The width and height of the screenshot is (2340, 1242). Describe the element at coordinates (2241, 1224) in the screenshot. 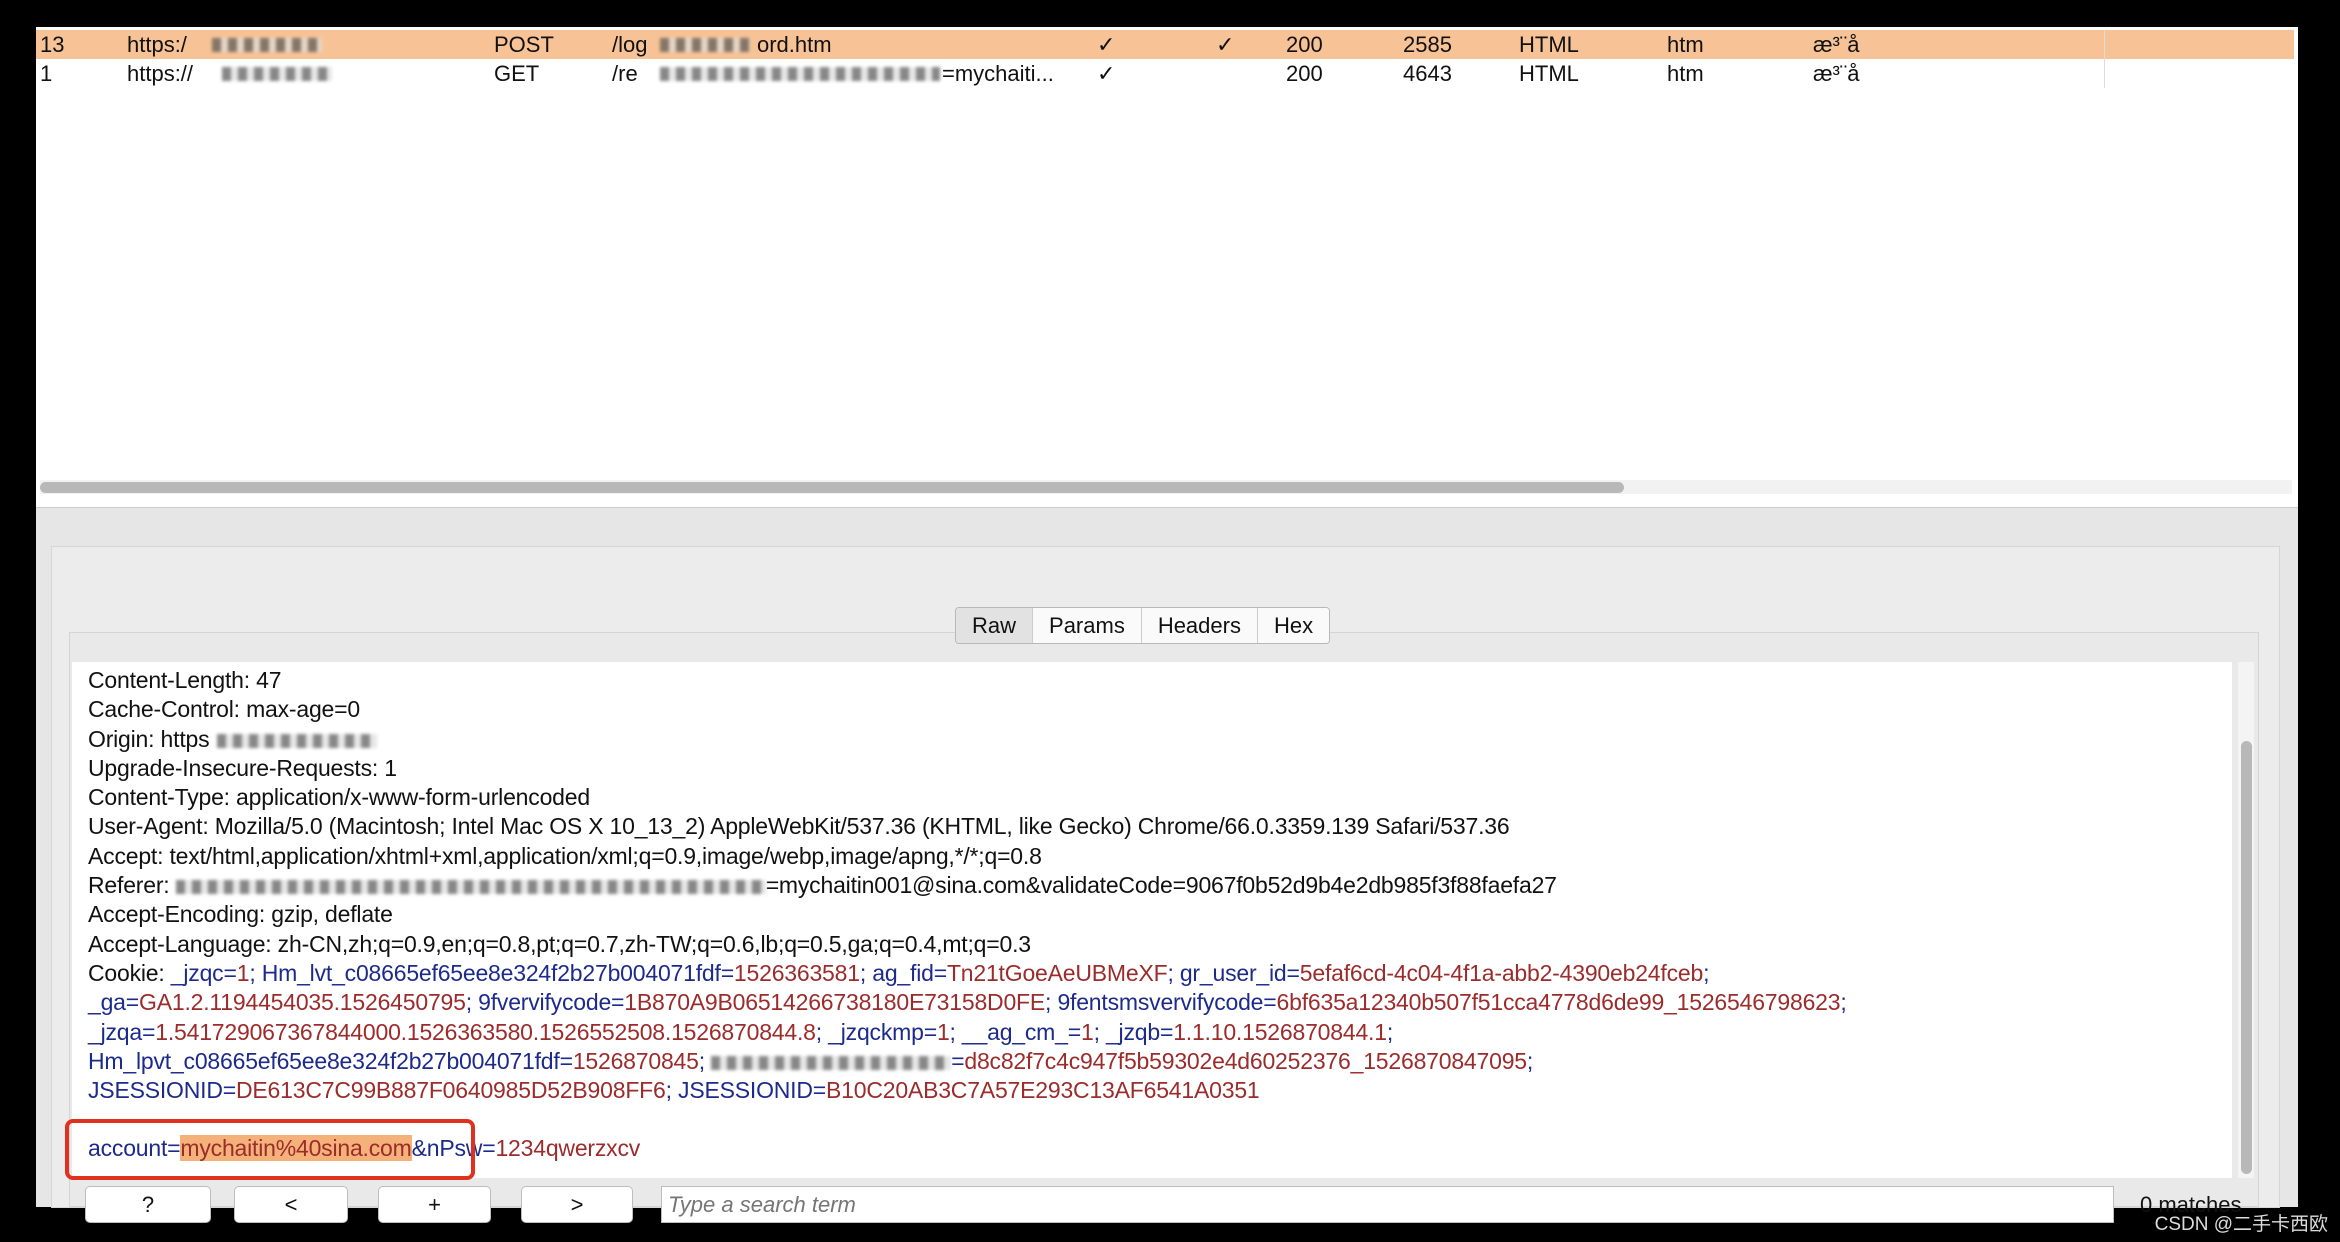

I see `watermark: CSDN @二手卡西欧` at that location.